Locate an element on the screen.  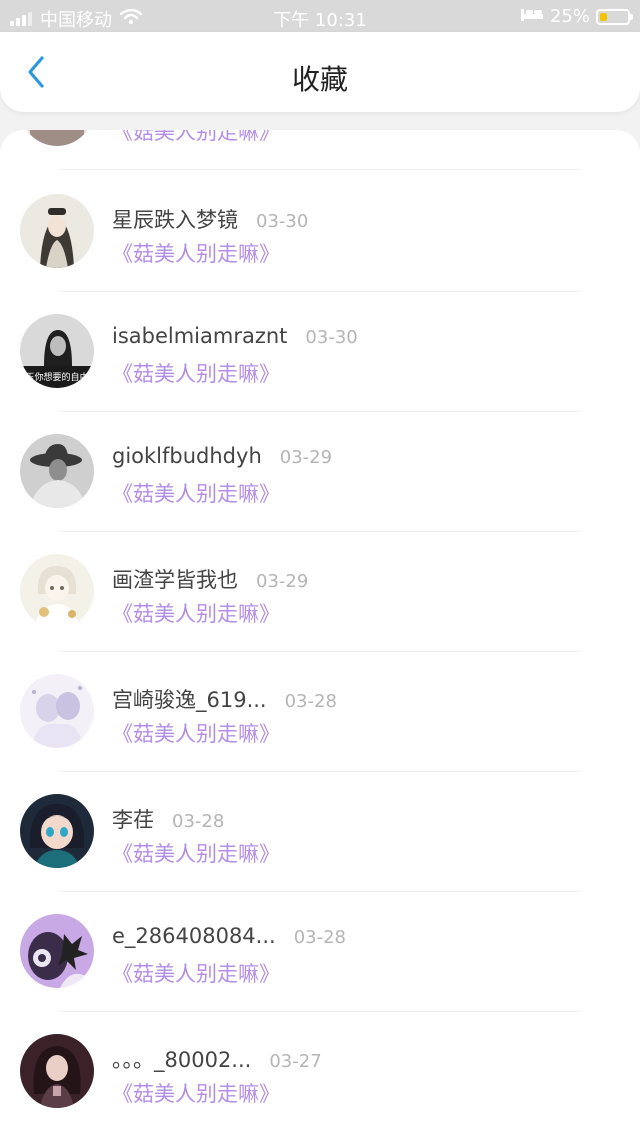
name-row: isabelmiamraznt 03-30 is located at coordinates (235, 336).